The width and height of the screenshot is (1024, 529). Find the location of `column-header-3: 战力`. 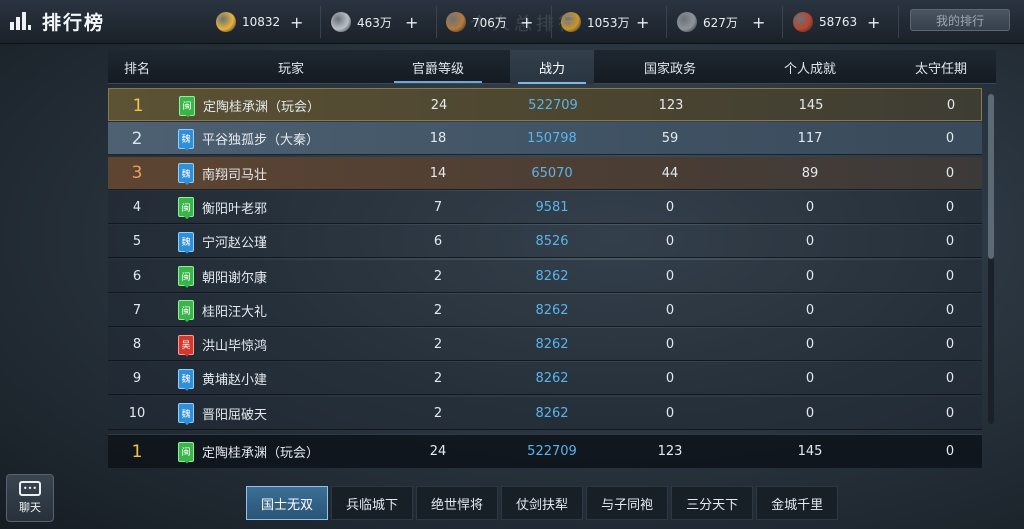

column-header-3: 战力 is located at coordinates (552, 67).